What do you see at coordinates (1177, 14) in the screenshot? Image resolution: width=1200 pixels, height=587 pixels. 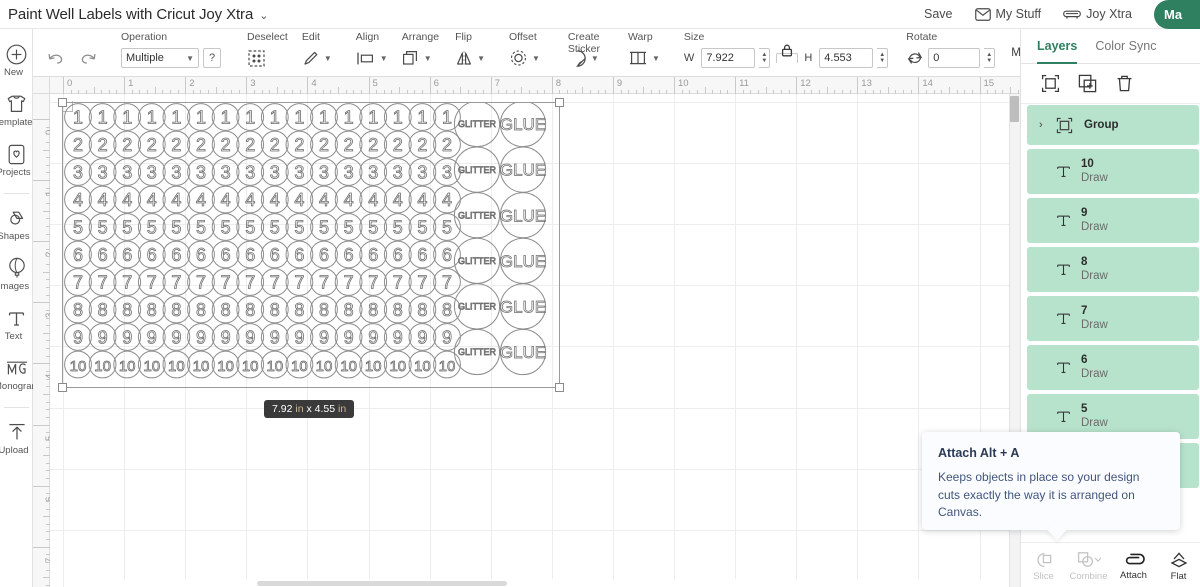 I see `make-it-button: Ma` at bounding box center [1177, 14].